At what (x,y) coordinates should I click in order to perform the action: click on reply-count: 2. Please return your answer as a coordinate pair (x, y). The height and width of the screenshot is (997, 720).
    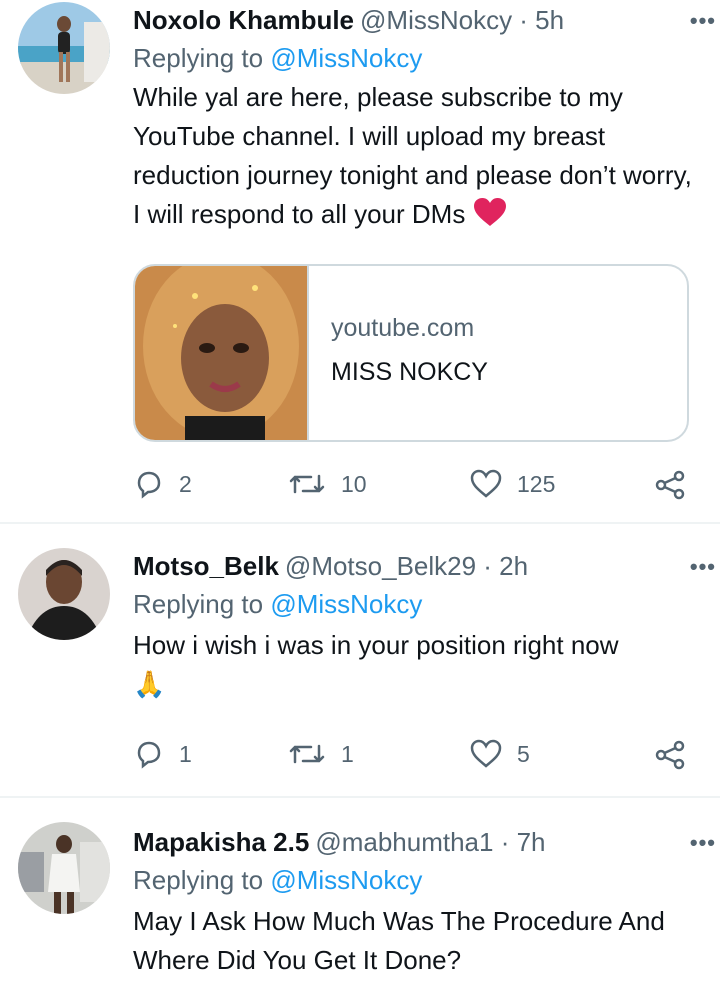
    Looking at the image, I should click on (185, 483).